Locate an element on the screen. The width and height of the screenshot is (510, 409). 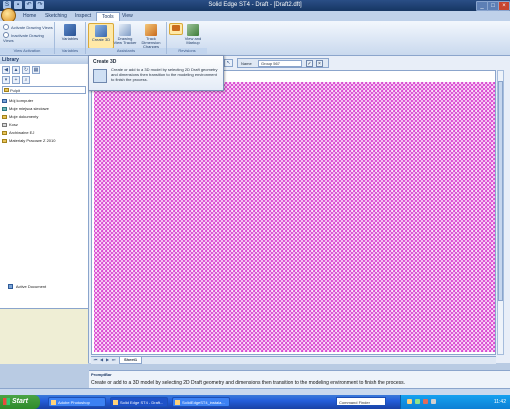
vertical-scrollbar is located at coordinates (500, 212).